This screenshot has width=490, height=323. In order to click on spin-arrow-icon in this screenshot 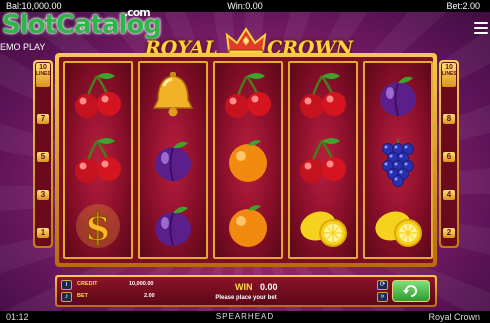, I will do `click(410, 291)`.